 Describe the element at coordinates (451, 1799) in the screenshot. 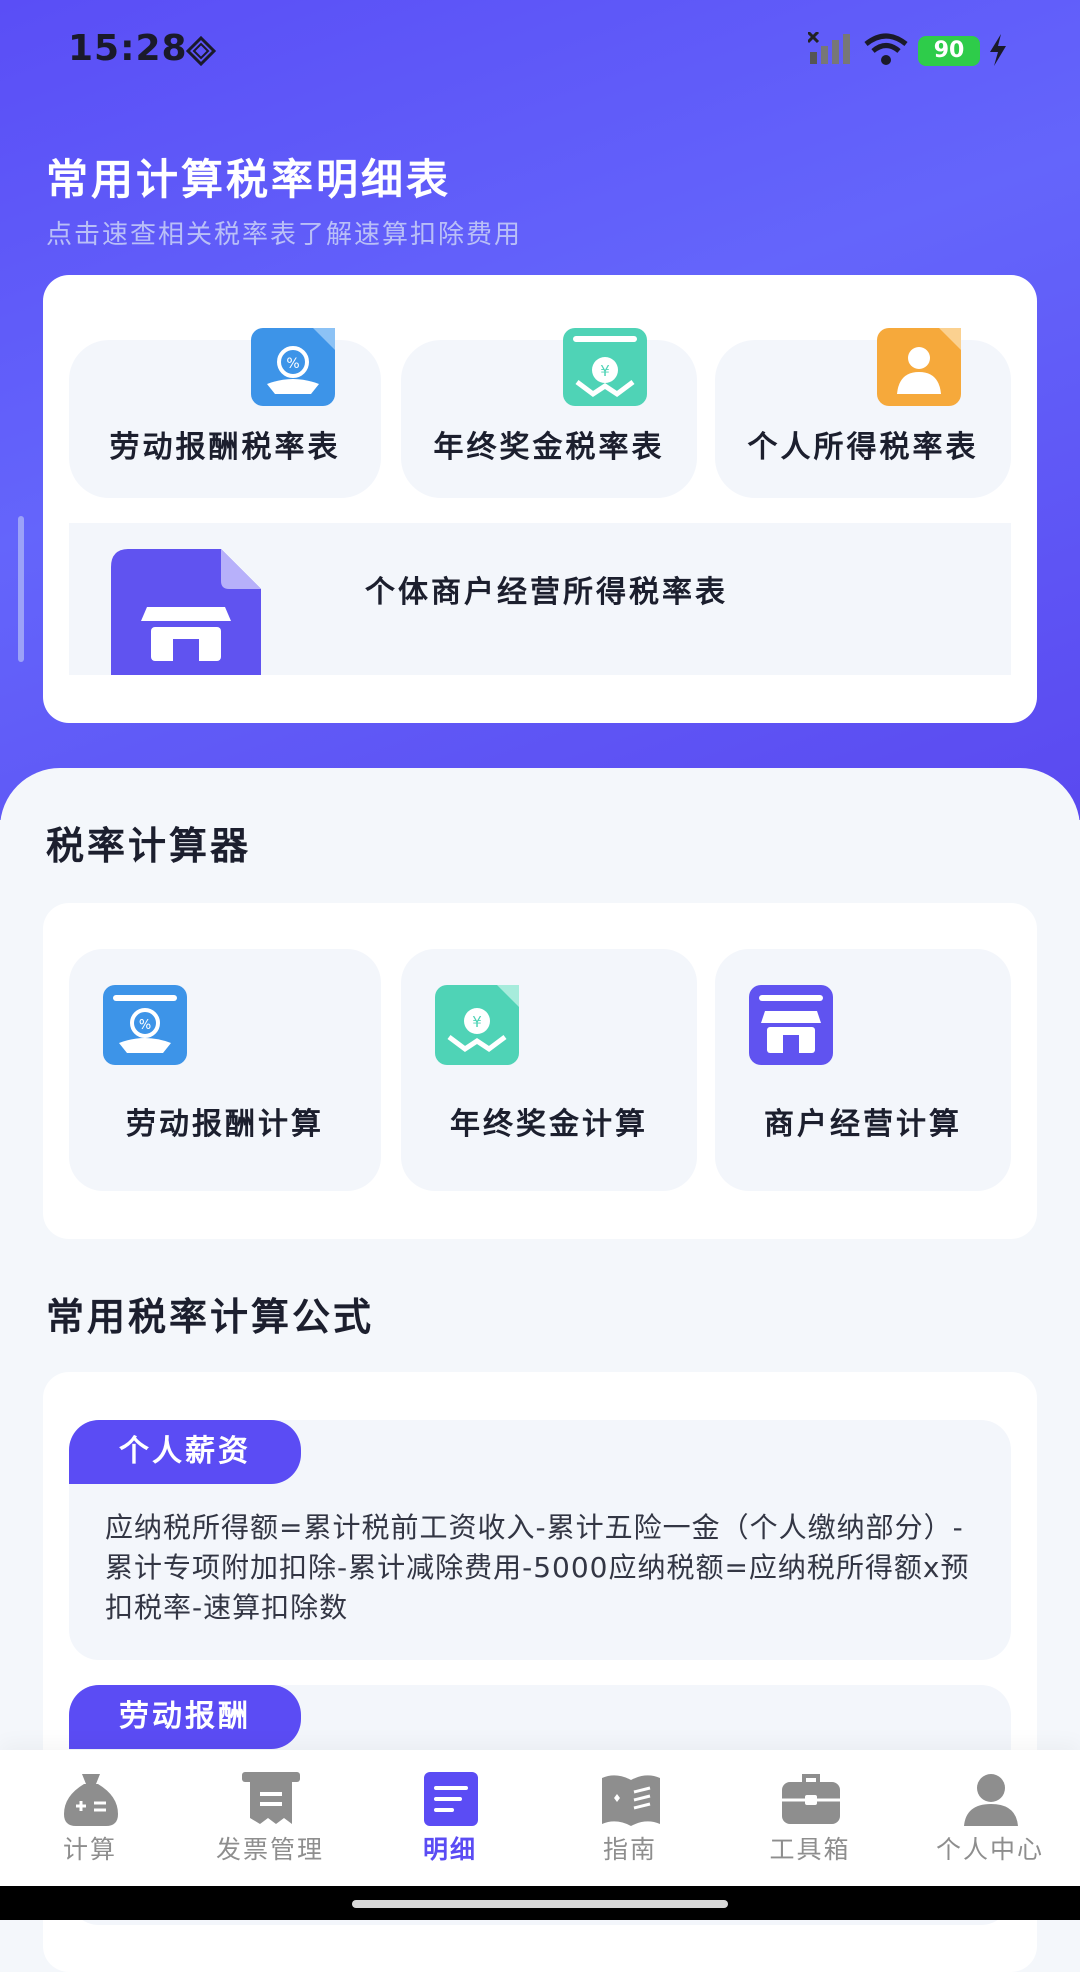

I see `detail-list-icon` at that location.